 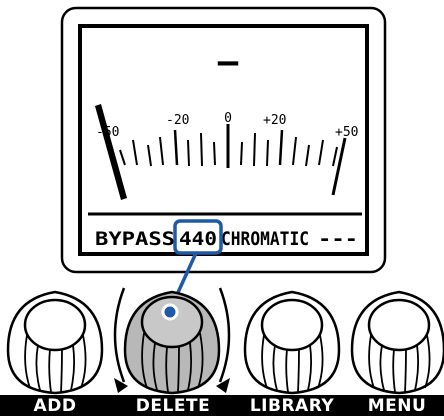 What do you see at coordinates (170, 312) in the screenshot?
I see `knob-selector-dot` at bounding box center [170, 312].